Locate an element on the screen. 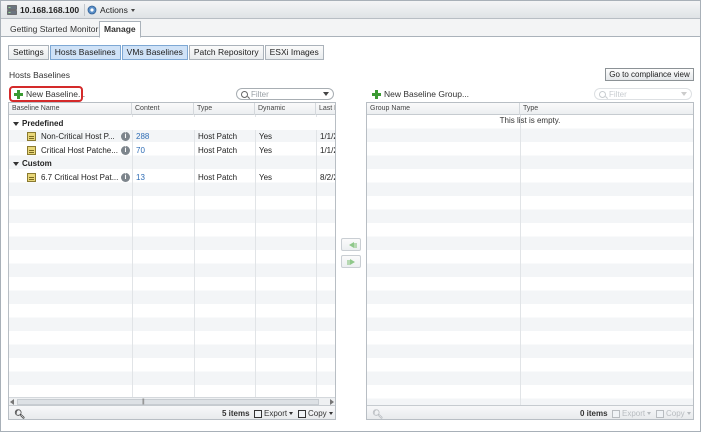  last-modified-cell: 8/2/2 is located at coordinates (327, 177).